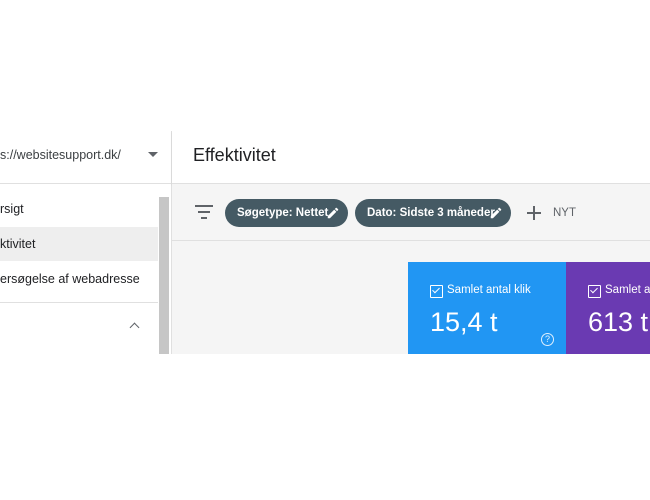  Describe the element at coordinates (60, 155) in the screenshot. I see `property-url: s://websitesupport.dk/` at that location.